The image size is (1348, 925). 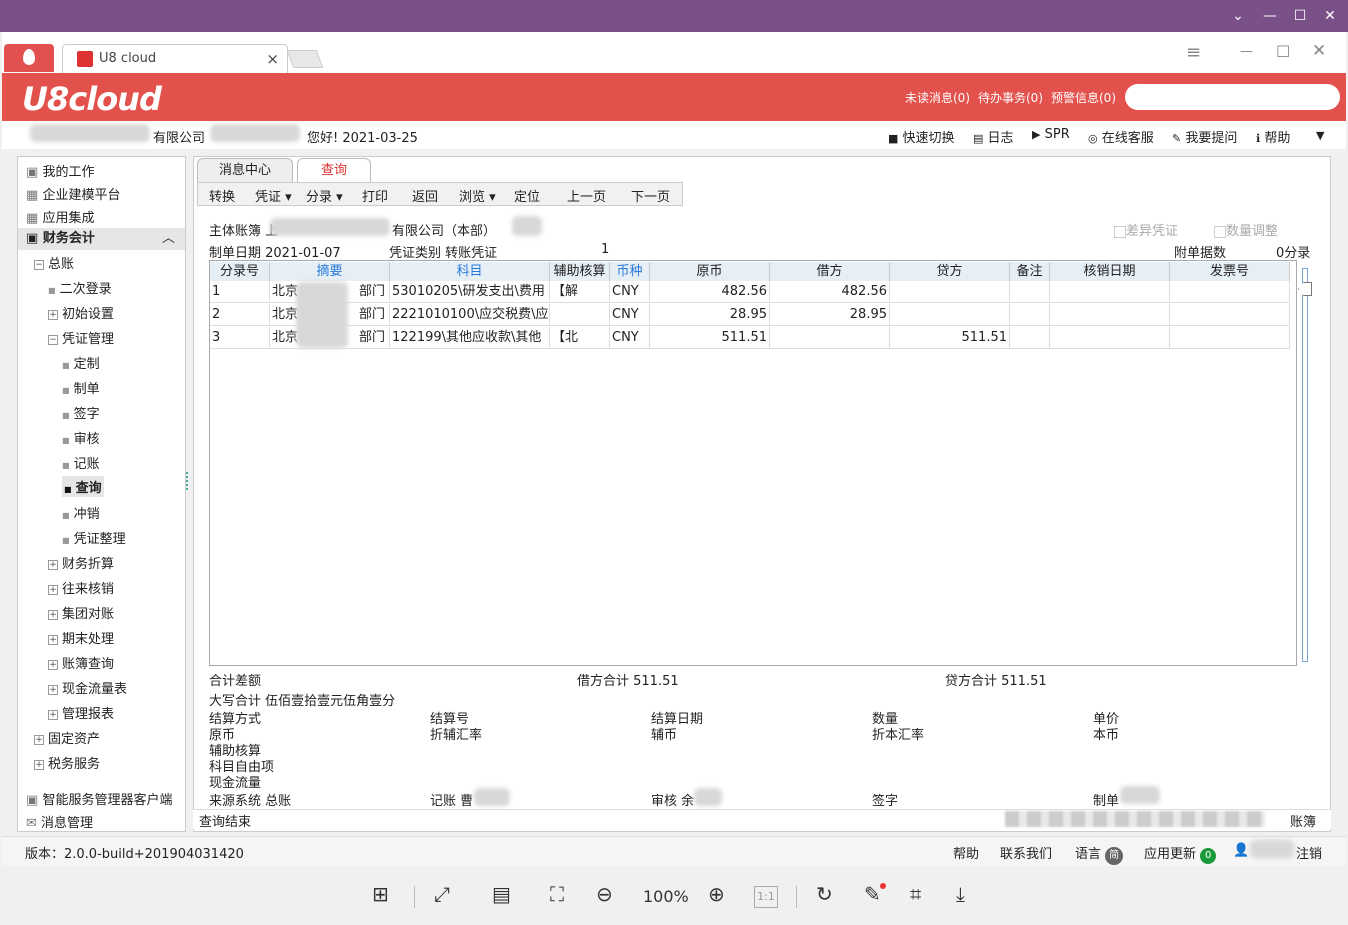 I want to click on col-header: 辅助核算, so click(x=580, y=271).